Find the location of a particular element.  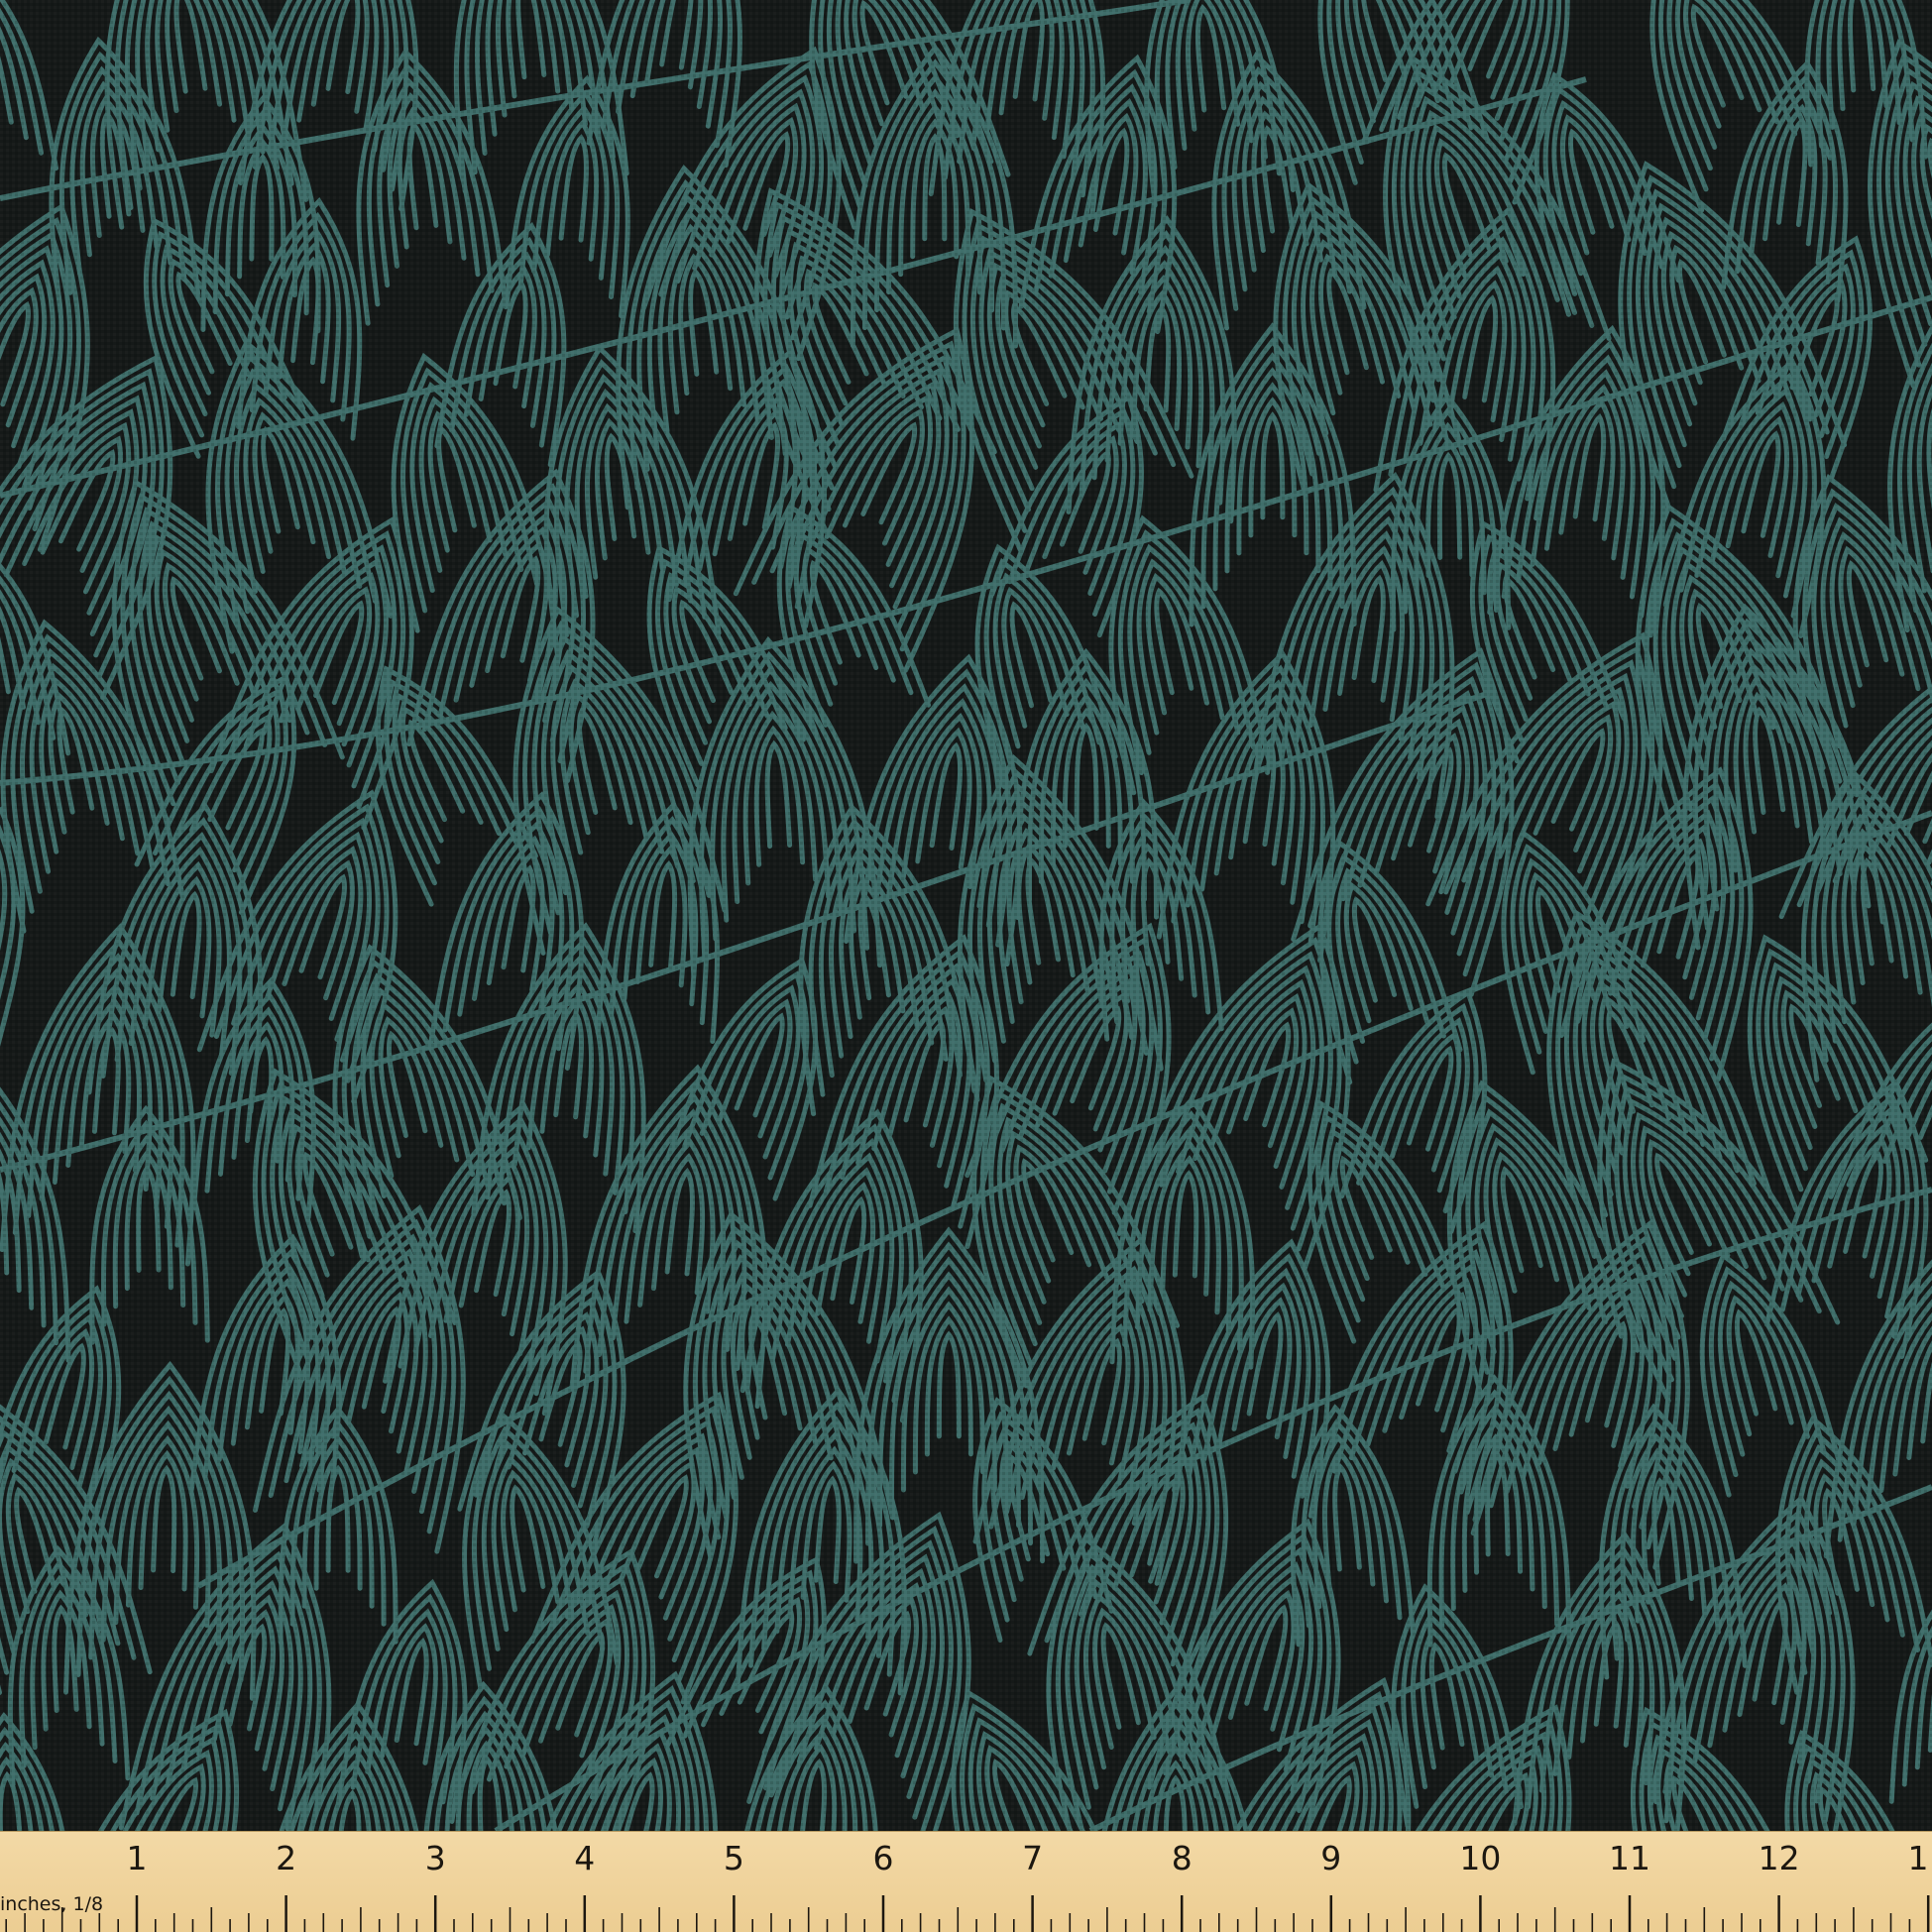

ruler-unit-label: inches, 1/8 is located at coordinates (52, 1904).